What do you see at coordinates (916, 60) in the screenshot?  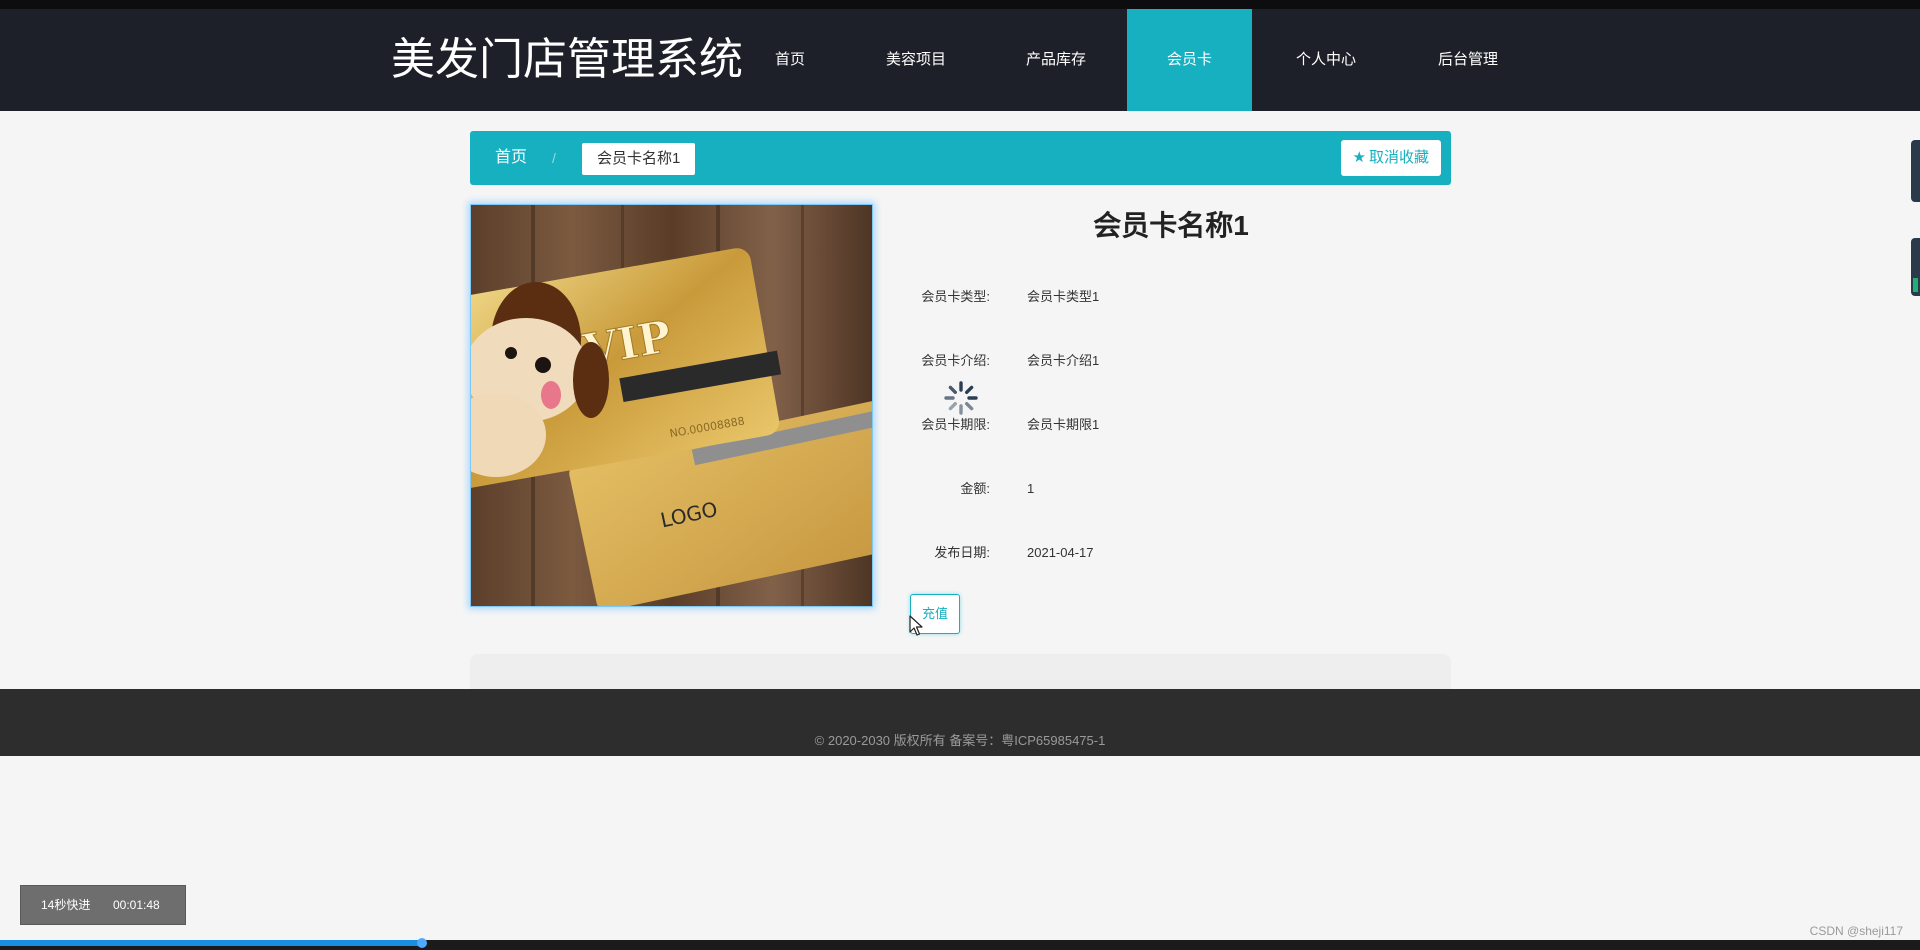 I see `nav-item-beauty-projects: 美容项目` at bounding box center [916, 60].